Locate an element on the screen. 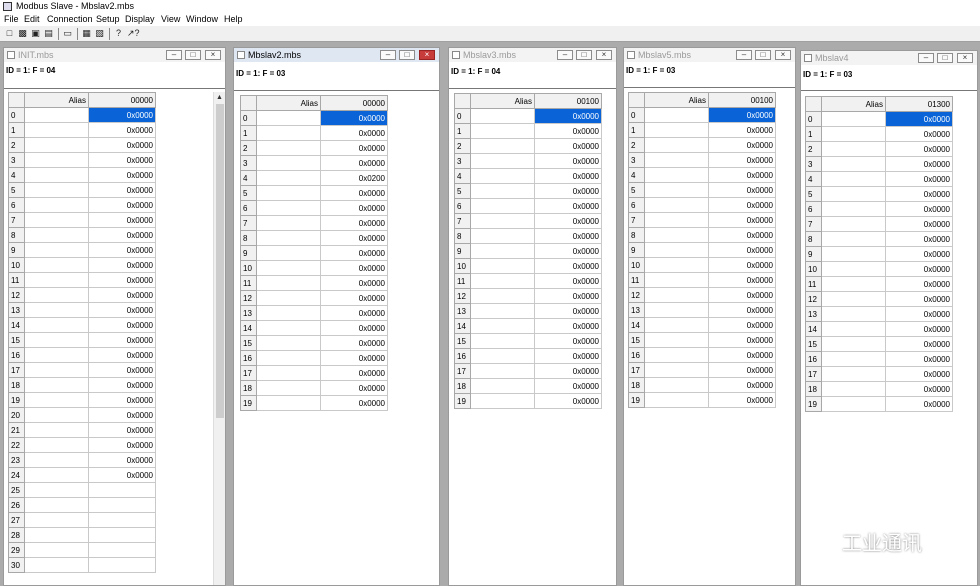 This screenshot has height=586, width=980. print-preview-icon: ▧ is located at coordinates (99, 33).